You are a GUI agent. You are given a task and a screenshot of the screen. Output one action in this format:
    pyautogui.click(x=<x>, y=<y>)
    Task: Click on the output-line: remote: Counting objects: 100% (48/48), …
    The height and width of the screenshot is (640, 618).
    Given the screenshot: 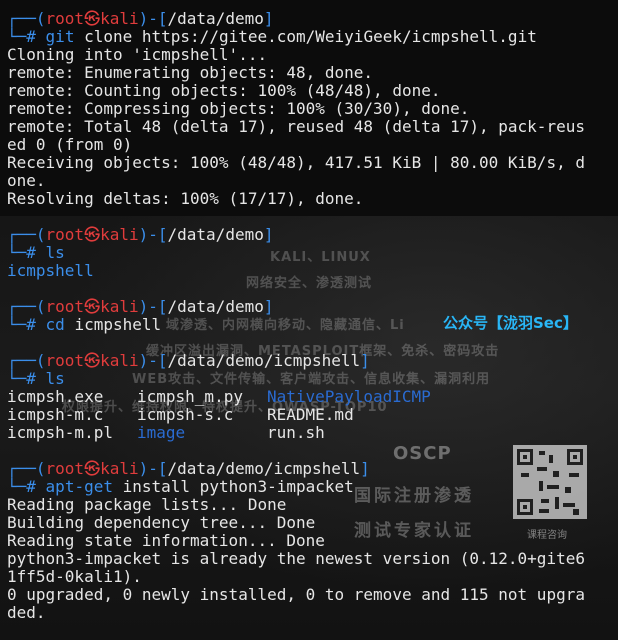 What is the action you would take?
    pyautogui.click(x=224, y=91)
    